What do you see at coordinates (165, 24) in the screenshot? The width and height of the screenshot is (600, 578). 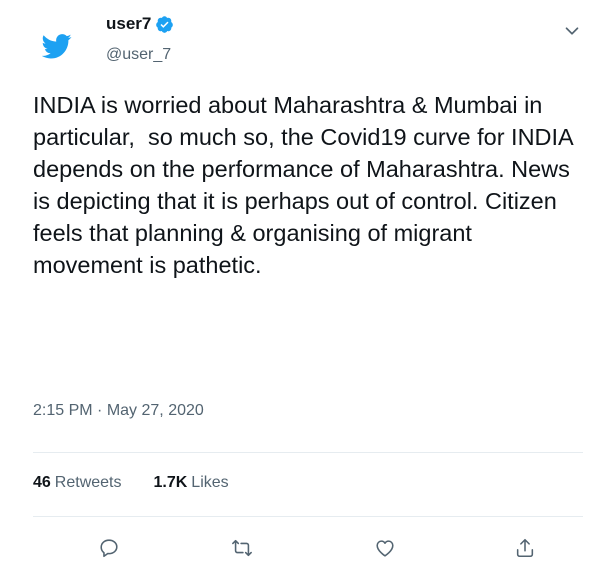 I see `verified-badge-icon` at bounding box center [165, 24].